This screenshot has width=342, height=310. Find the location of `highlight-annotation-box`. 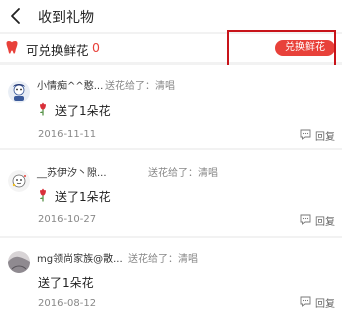

highlight-annotation-box is located at coordinates (281, 50).